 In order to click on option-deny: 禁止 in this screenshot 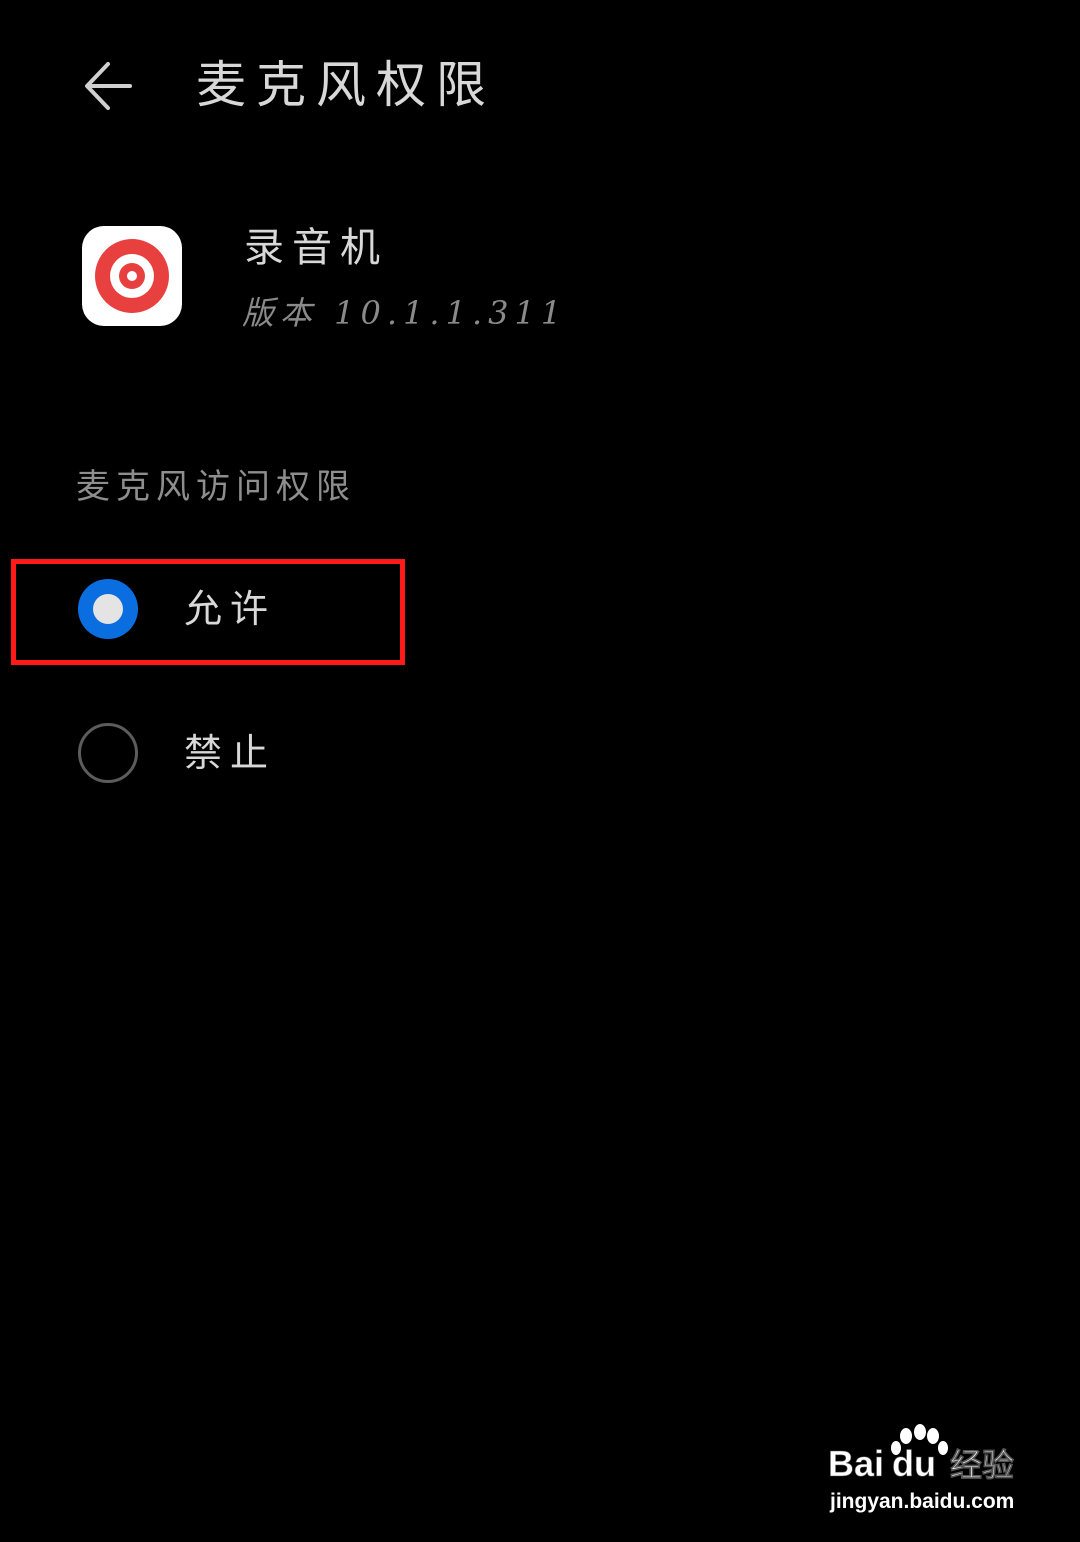, I will do `click(540, 753)`.